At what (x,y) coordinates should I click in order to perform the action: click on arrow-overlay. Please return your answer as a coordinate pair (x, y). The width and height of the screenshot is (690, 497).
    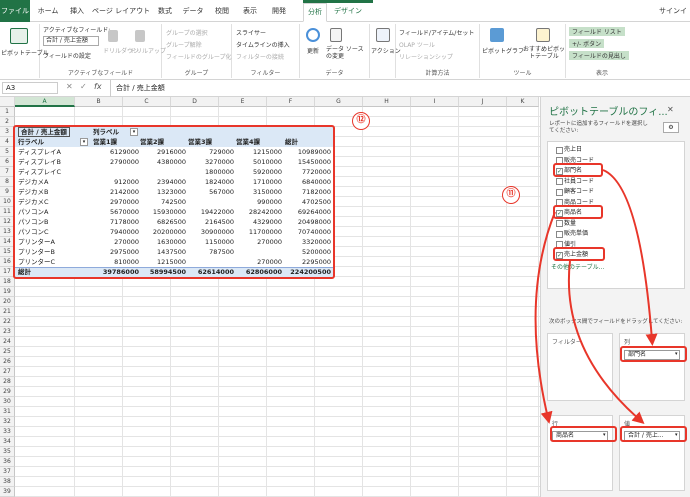
    Looking at the image, I should click on (596, 296).